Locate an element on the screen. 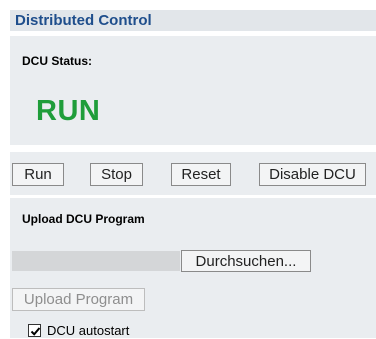 The image size is (376, 339). status-label: DCU Status: is located at coordinates (57, 61).